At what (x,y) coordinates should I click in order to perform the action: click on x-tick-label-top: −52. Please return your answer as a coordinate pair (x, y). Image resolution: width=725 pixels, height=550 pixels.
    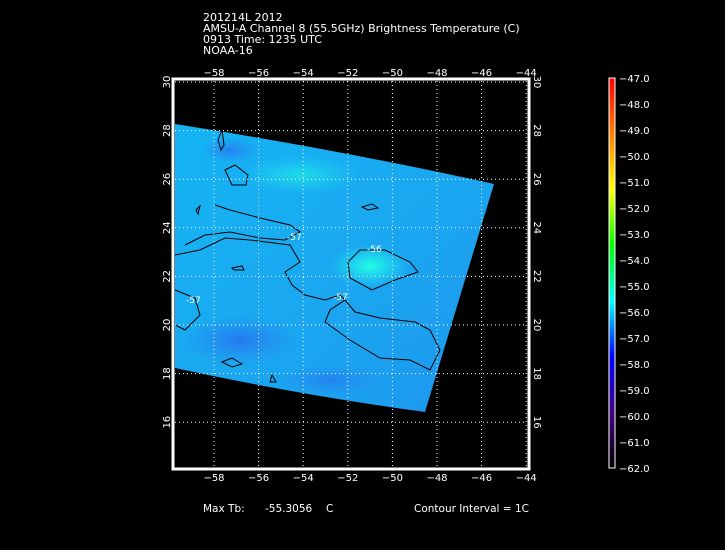
    Looking at the image, I should click on (347, 73).